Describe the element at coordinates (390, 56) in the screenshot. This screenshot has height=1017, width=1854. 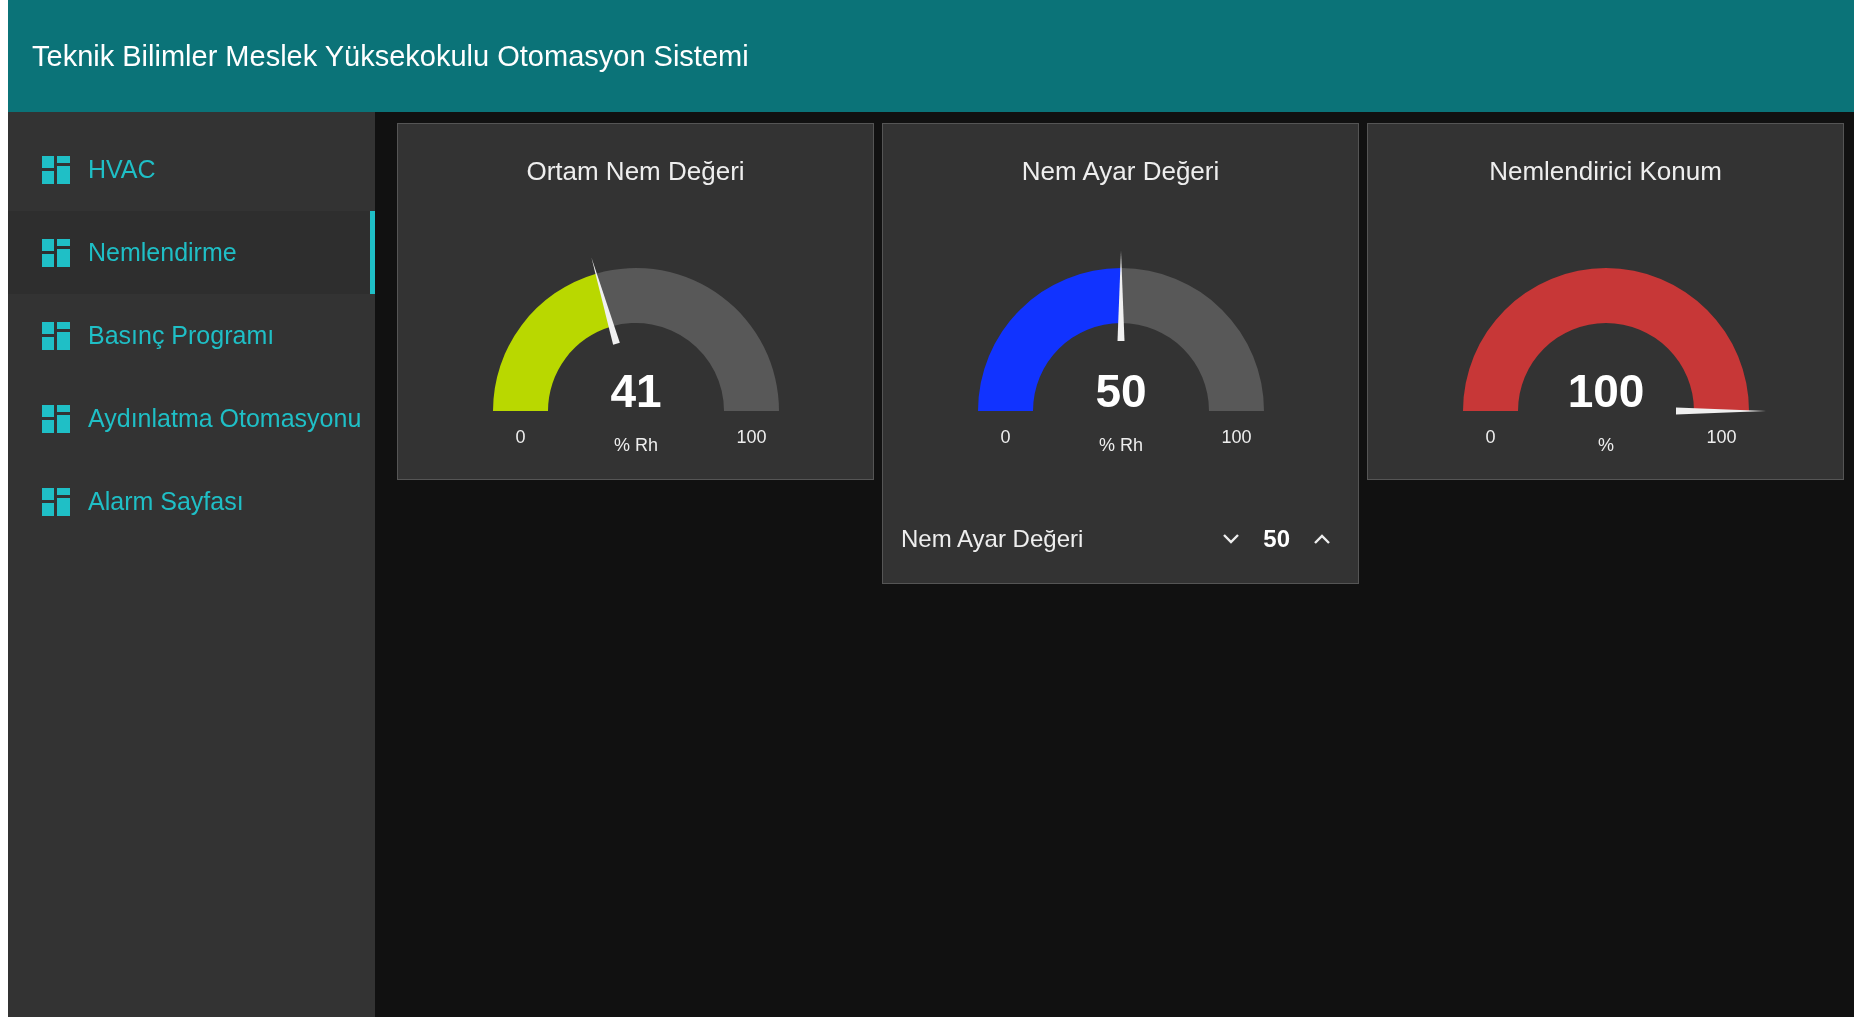
I see `app-title: Teknik Bilimler Meslek Yüksekokulu Otomasyon Sistemi` at that location.